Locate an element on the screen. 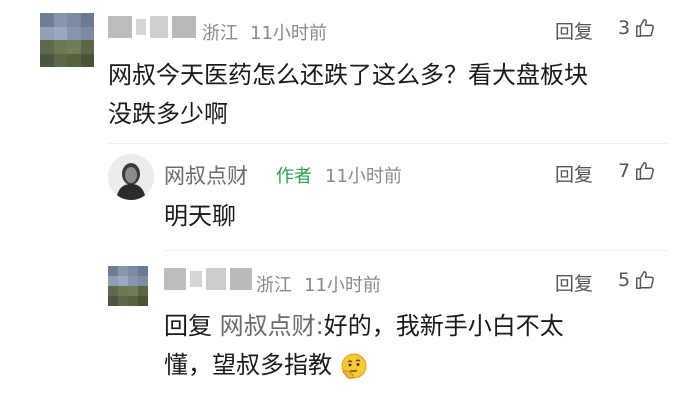 The height and width of the screenshot is (410, 700). reply-text-body: 好的，我新手小白不太 is located at coordinates (443, 326).